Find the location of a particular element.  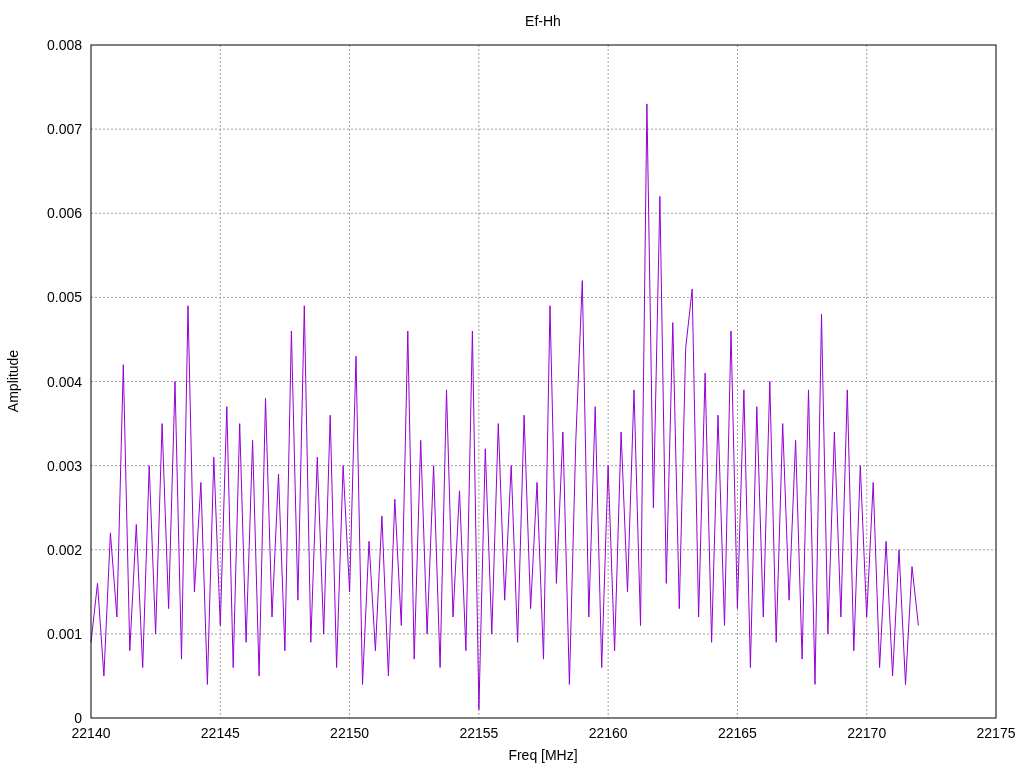

tick-label: 0.007 is located at coordinates (64, 129).